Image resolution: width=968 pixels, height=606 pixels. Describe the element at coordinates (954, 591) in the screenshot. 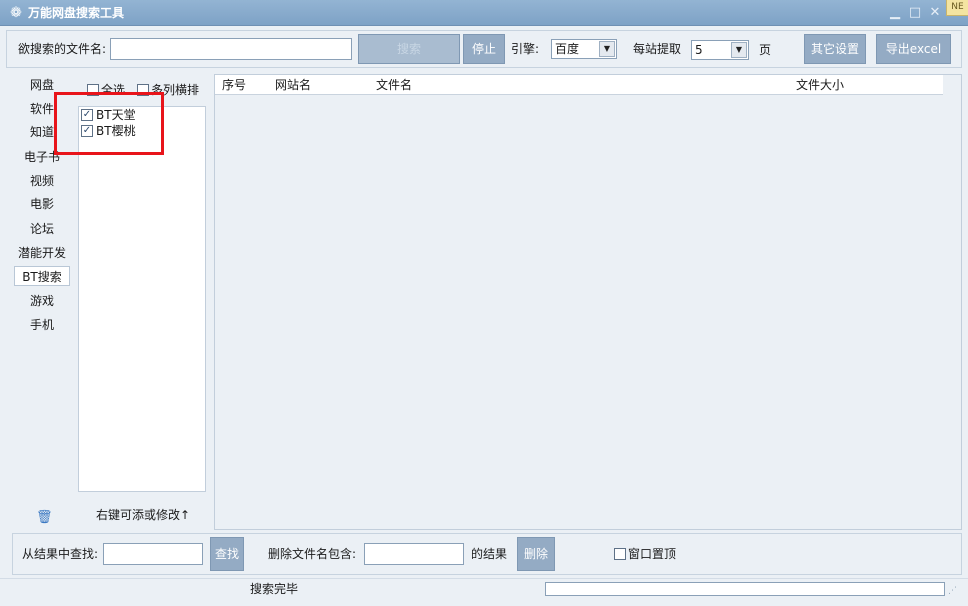

I see `resize-grip-icon: ⋰` at that location.